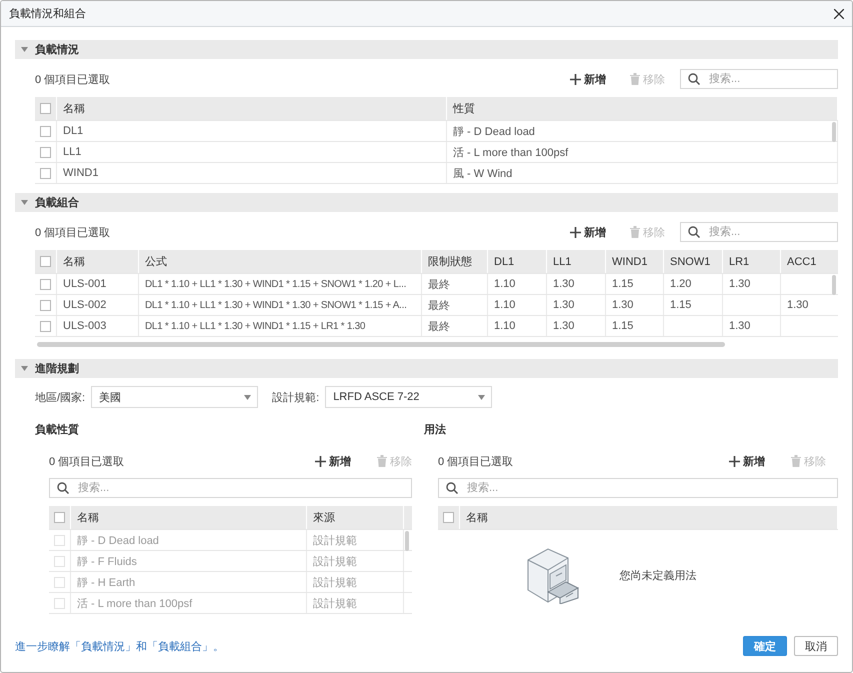 Image resolution: width=853 pixels, height=673 pixels. I want to click on column-header: 性質, so click(642, 108).